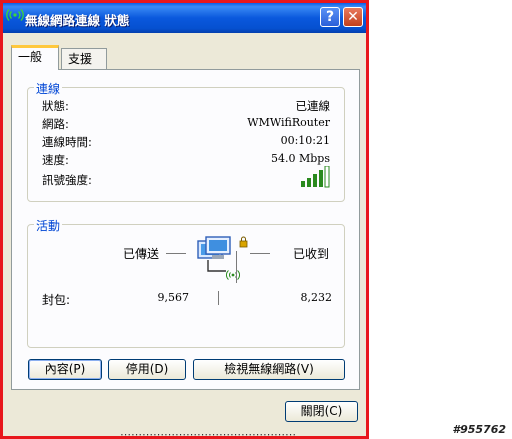 Image resolution: width=512 pixels, height=439 pixels. Describe the element at coordinates (48, 88) in the screenshot. I see `connection-group-label: 連線` at that location.